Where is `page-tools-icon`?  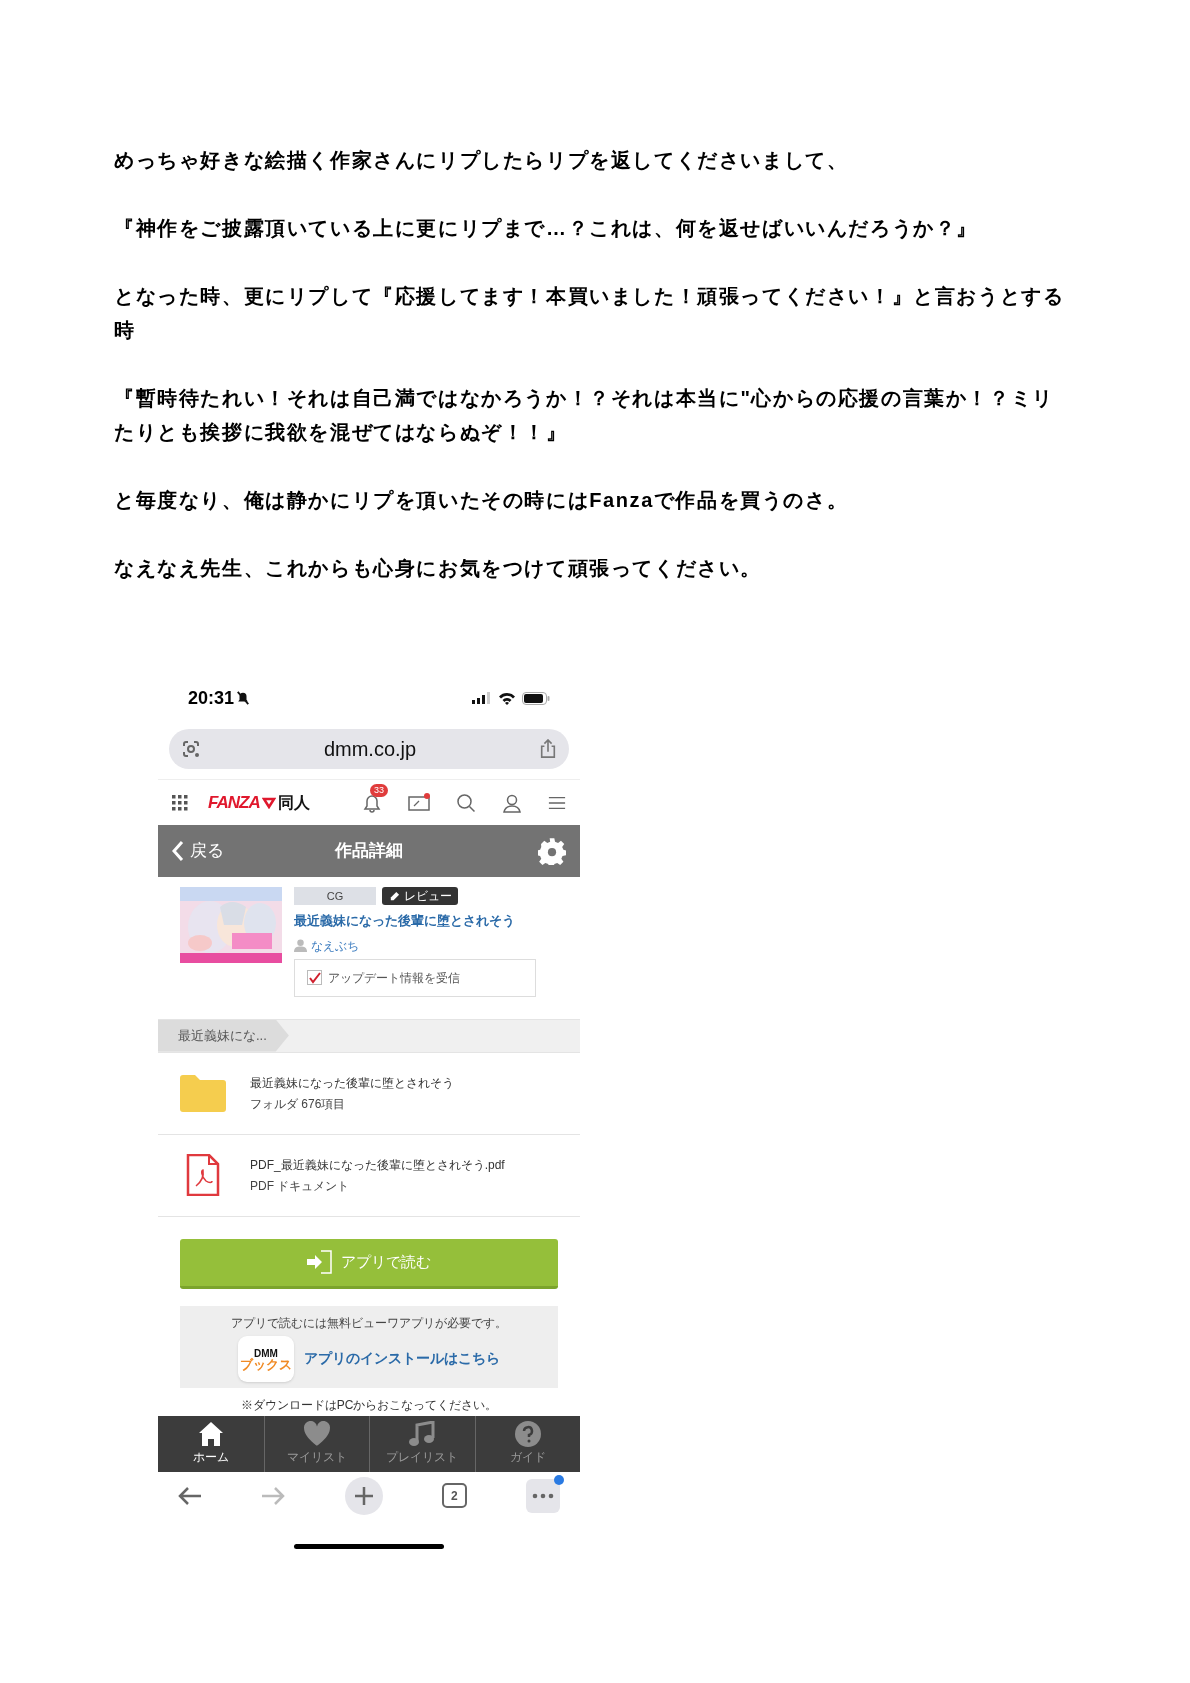 page-tools-icon is located at coordinates (191, 749).